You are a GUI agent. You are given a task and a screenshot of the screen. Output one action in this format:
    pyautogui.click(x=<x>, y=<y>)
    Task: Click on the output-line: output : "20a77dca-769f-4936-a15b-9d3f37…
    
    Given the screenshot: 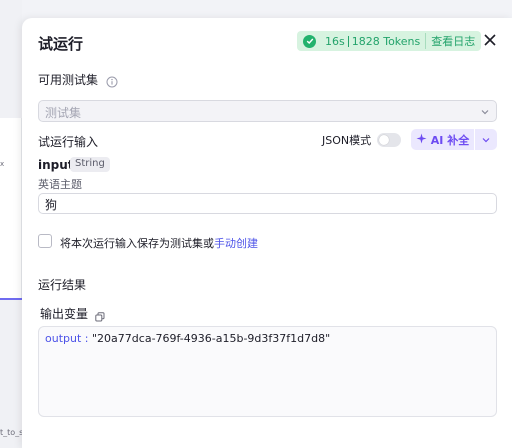 What is the action you would take?
    pyautogui.click(x=187, y=338)
    